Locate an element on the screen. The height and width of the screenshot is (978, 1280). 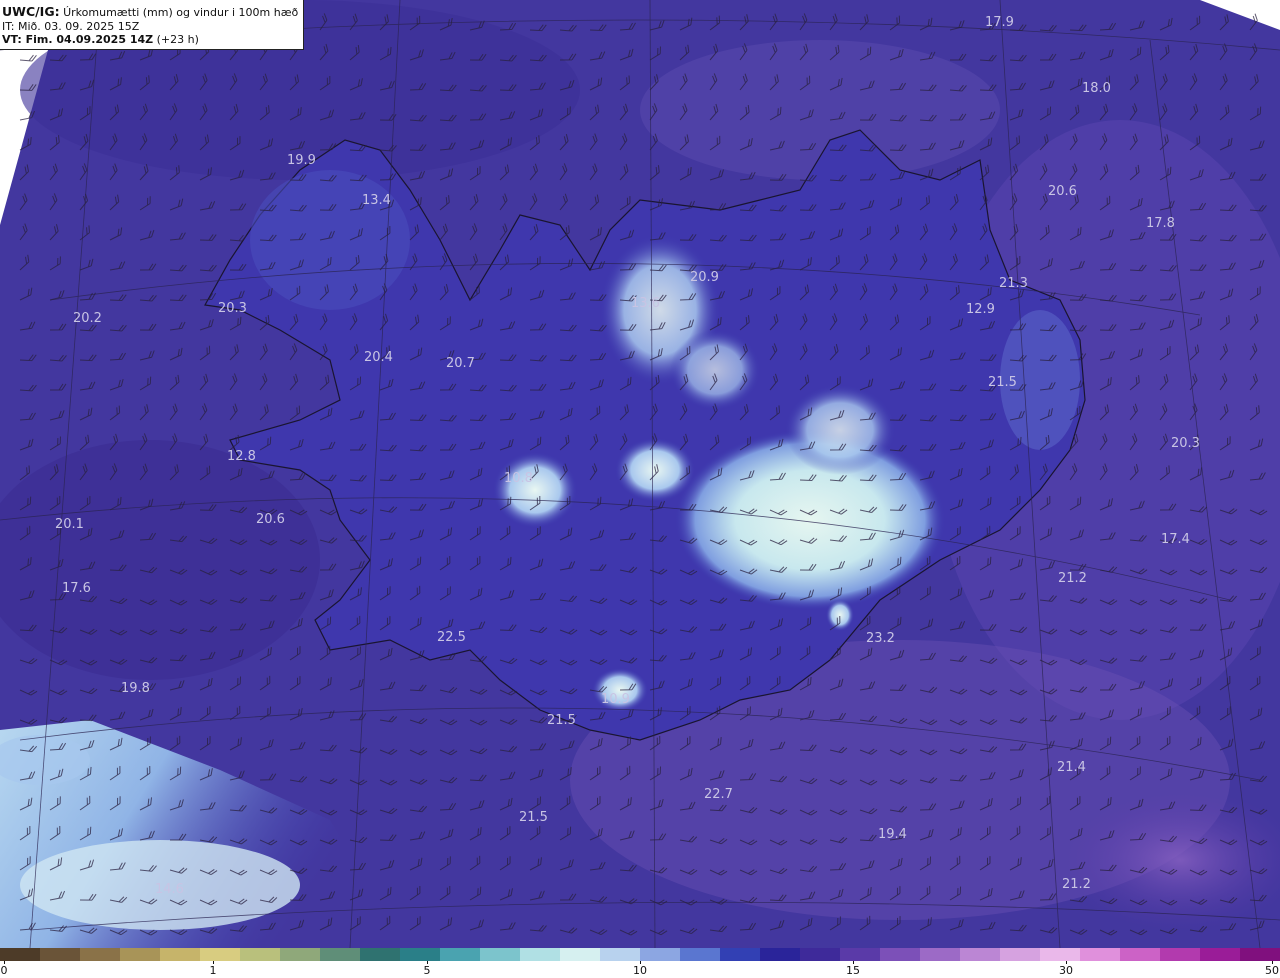
precip-max-north is located at coordinates (715, 370).